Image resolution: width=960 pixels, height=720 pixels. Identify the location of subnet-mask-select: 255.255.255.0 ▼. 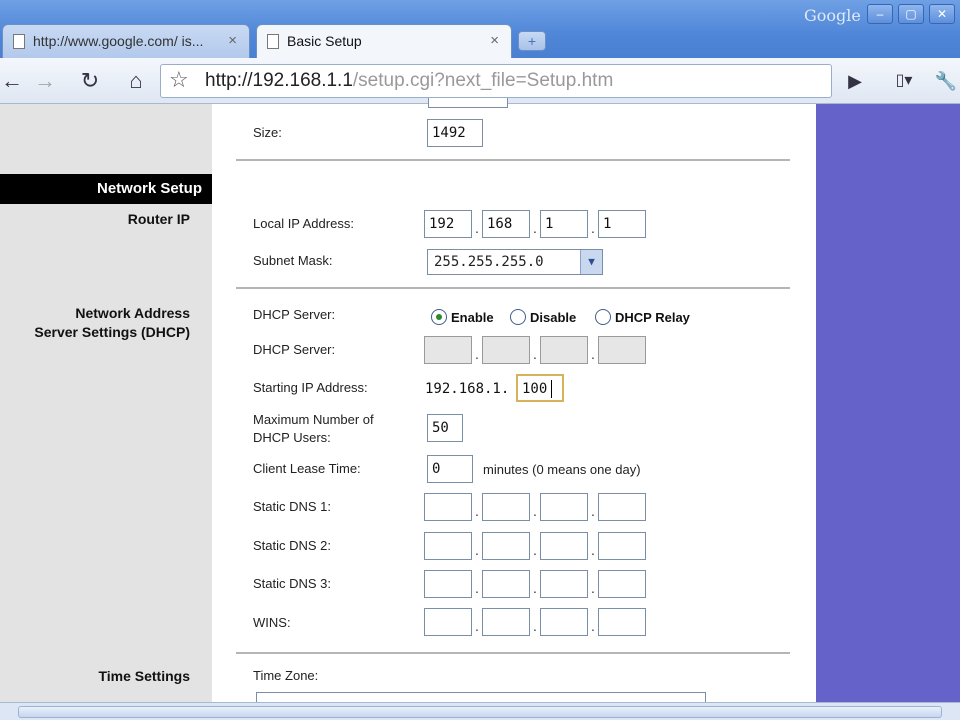
(515, 262).